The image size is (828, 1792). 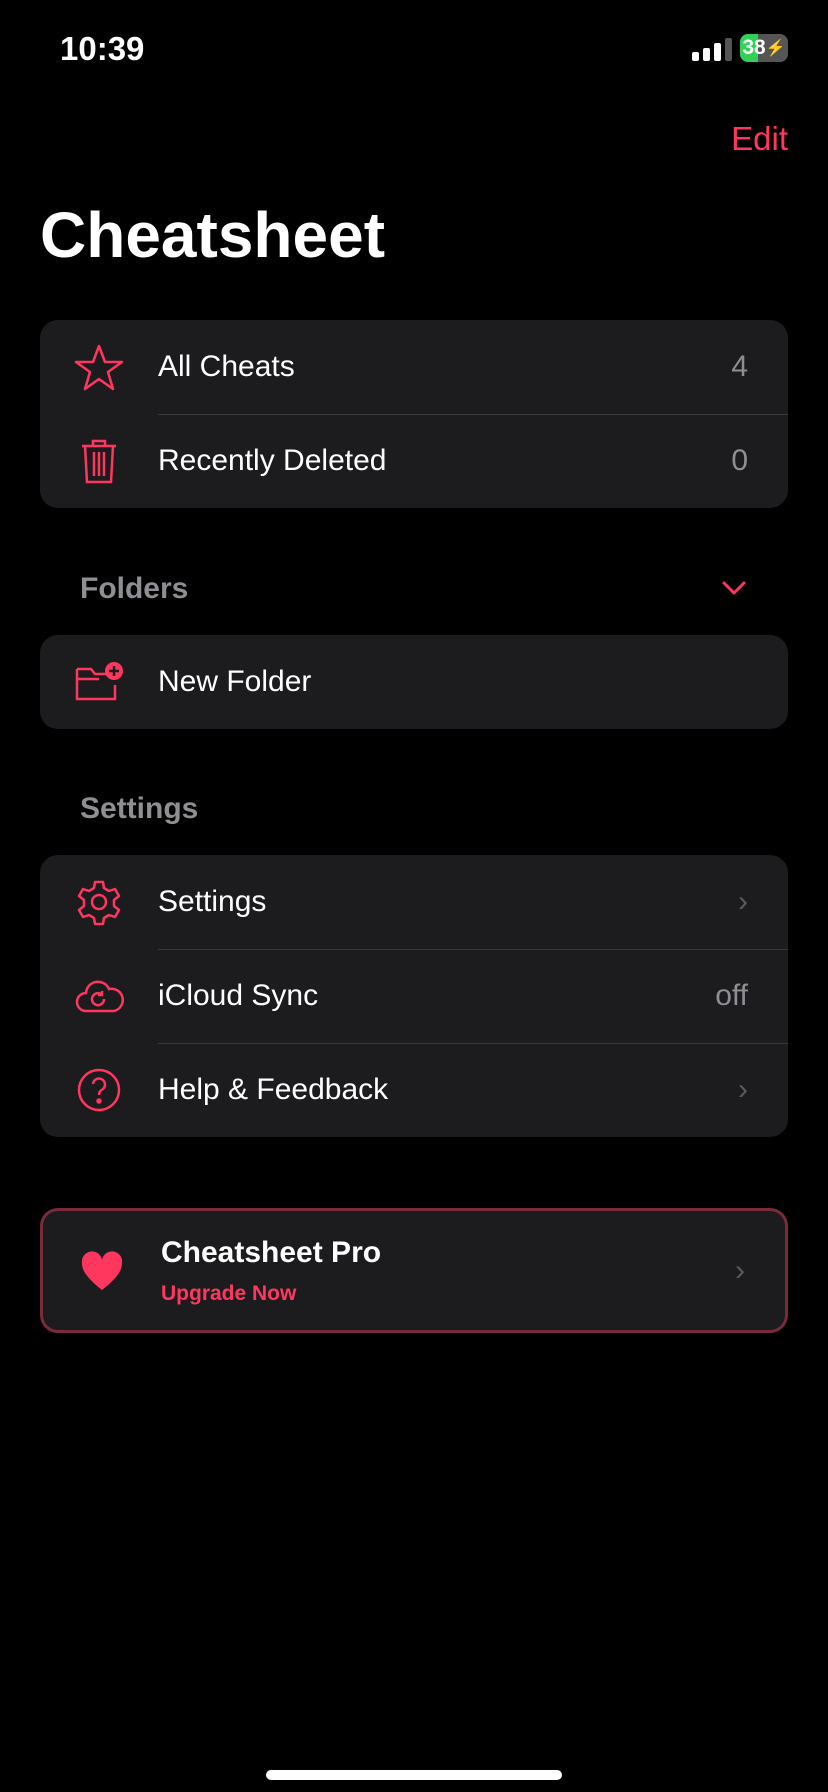 I want to click on battery-icon: 38 ⚡, so click(x=764, y=48).